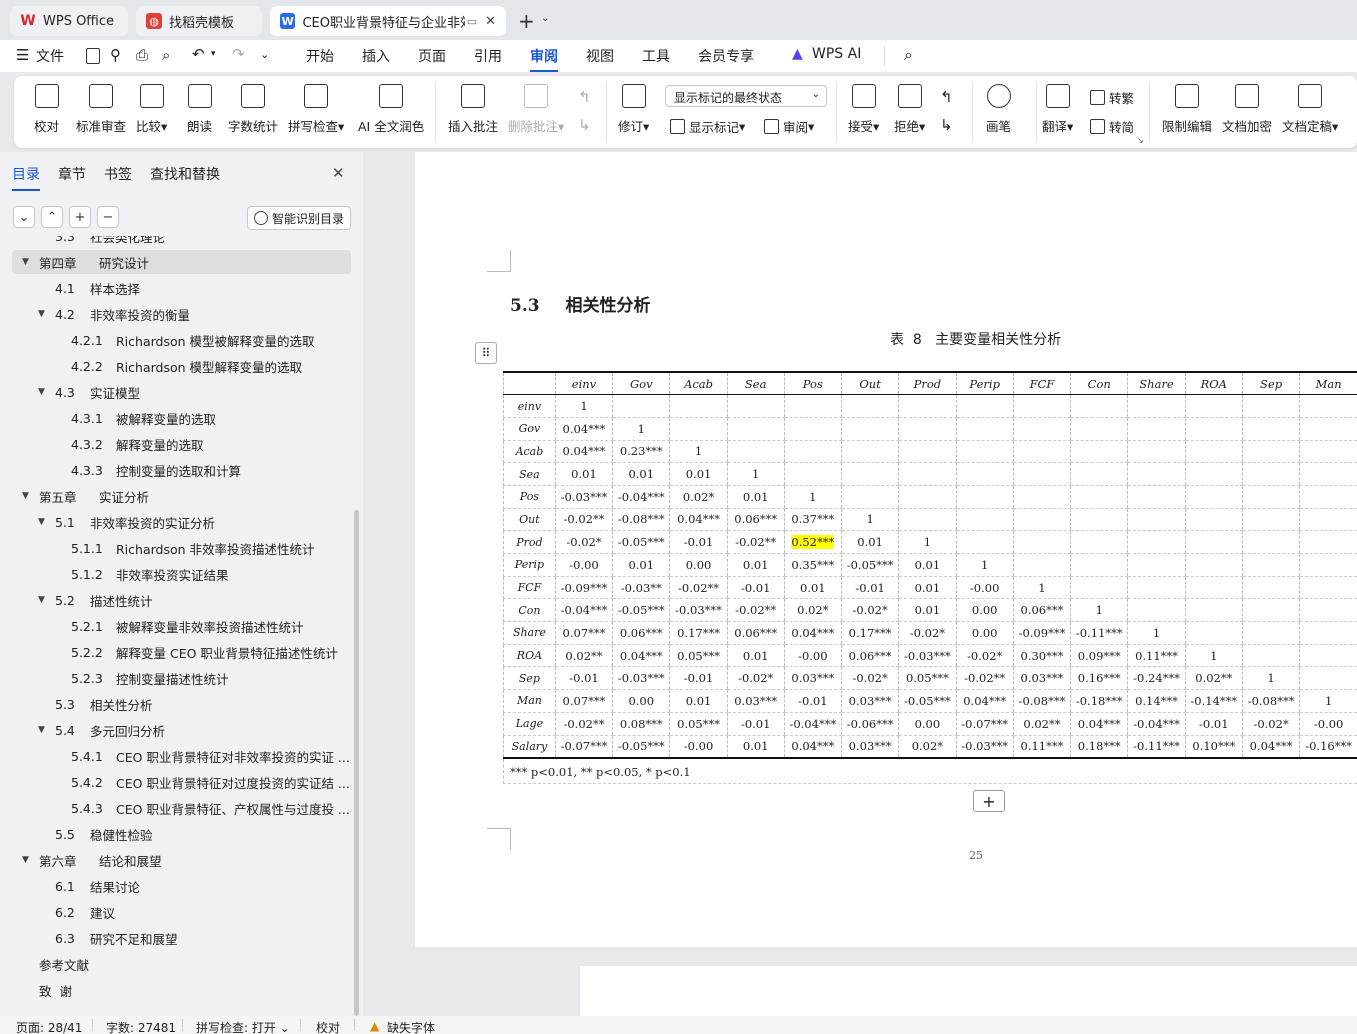  What do you see at coordinates (909, 109) in the screenshot?
I see `reject-button: 拒绝▾` at bounding box center [909, 109].